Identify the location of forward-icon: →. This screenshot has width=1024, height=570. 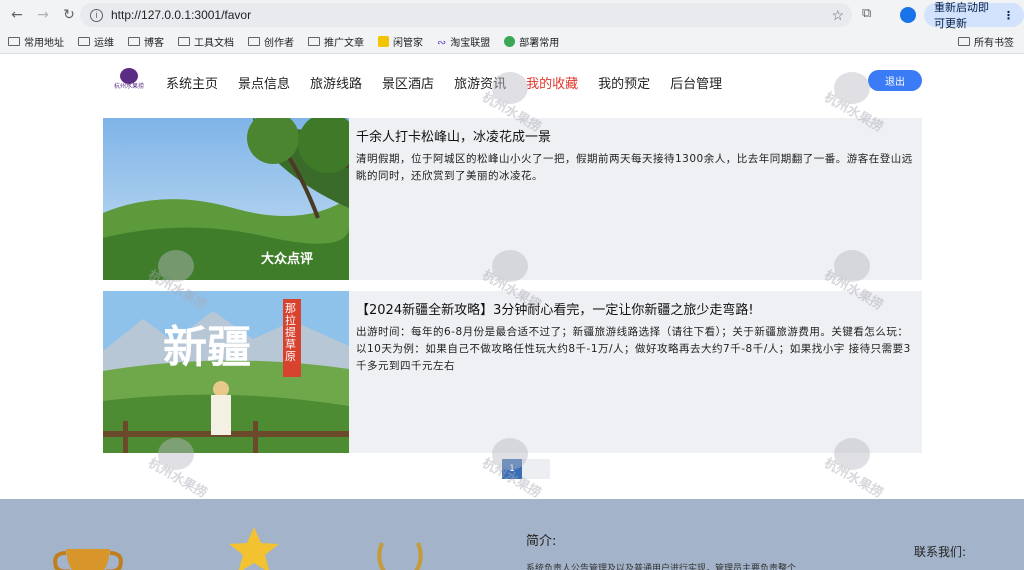
(43, 15).